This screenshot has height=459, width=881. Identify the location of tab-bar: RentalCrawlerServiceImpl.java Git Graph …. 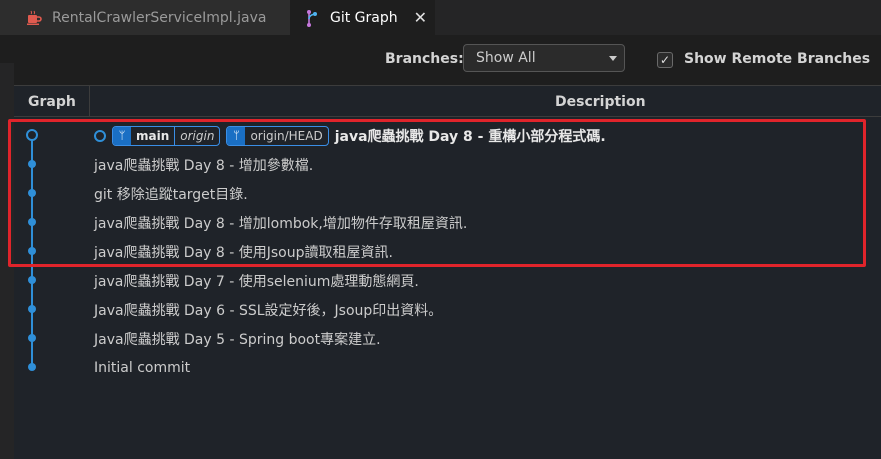
(440, 17).